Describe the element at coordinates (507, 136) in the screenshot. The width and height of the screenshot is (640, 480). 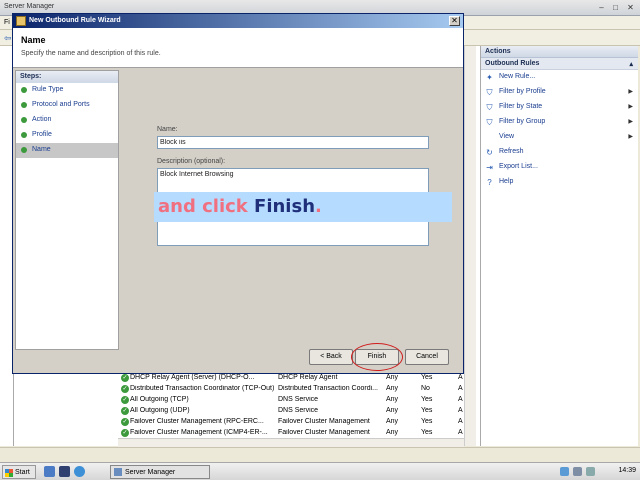
I see `action-item-label: View` at that location.